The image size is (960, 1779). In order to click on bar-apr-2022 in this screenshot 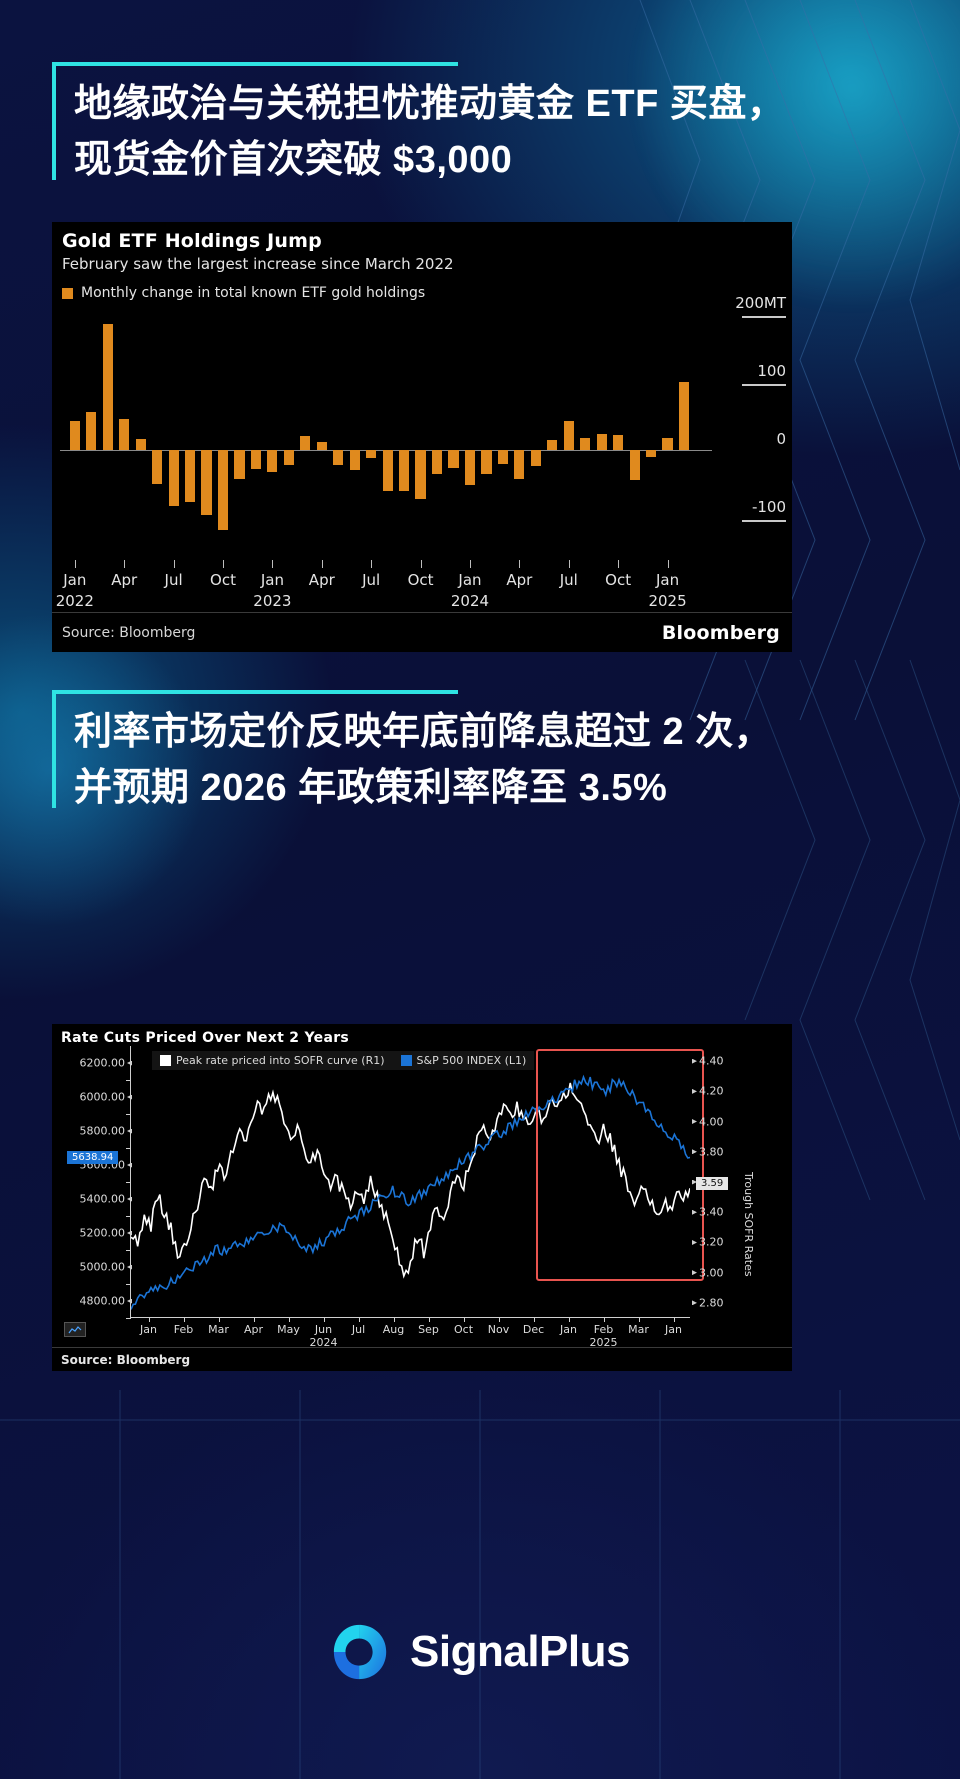, I will do `click(124, 434)`.